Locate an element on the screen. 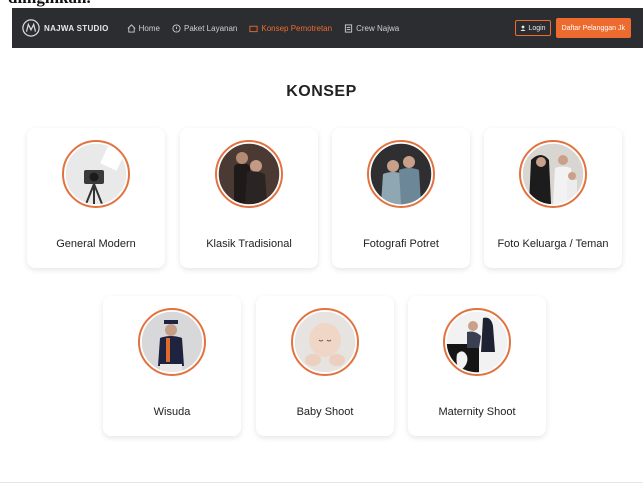  brand-name: NAJWA STUDIO is located at coordinates (76, 28).